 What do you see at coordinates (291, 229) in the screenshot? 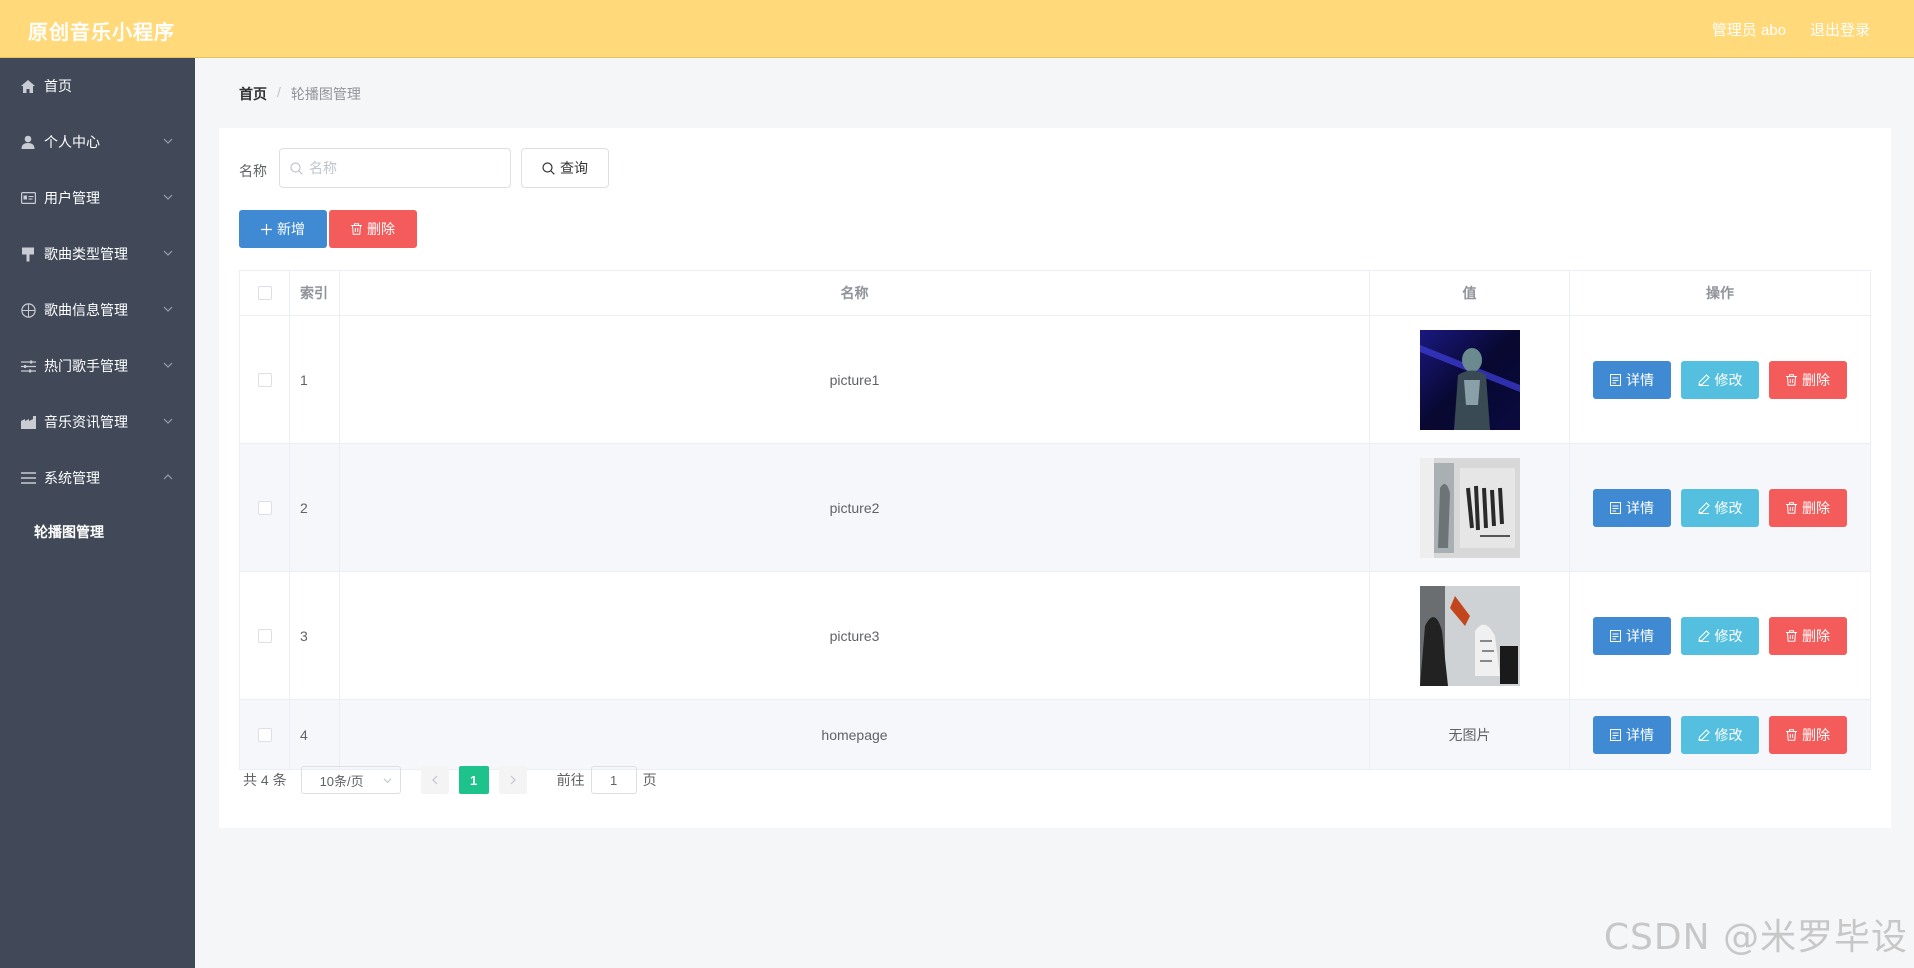
I see `add-button-label: 新增` at bounding box center [291, 229].